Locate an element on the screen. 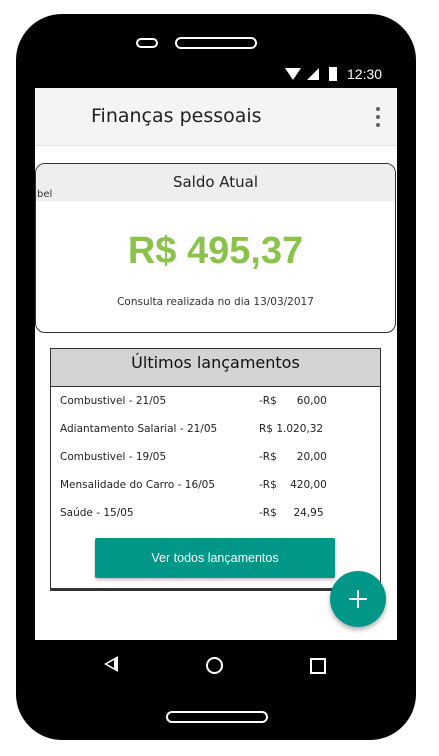 This screenshot has width=439, height=756. status-bar: 12:30 is located at coordinates (216, 75).